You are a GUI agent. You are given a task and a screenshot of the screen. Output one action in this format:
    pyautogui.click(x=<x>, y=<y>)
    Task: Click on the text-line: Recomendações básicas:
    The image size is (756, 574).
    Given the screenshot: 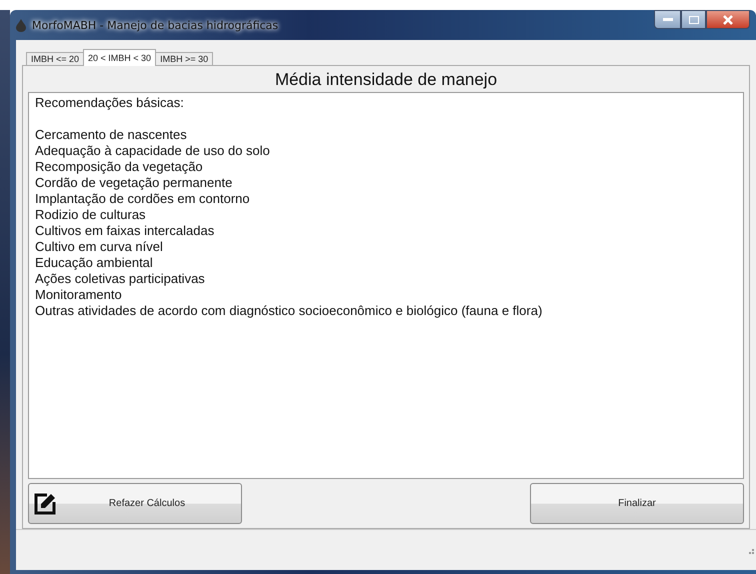 What is the action you would take?
    pyautogui.click(x=110, y=103)
    